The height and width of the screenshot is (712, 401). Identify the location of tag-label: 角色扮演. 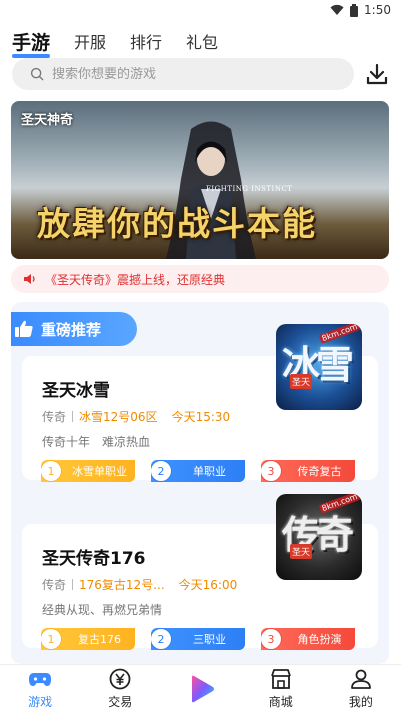
(319, 639).